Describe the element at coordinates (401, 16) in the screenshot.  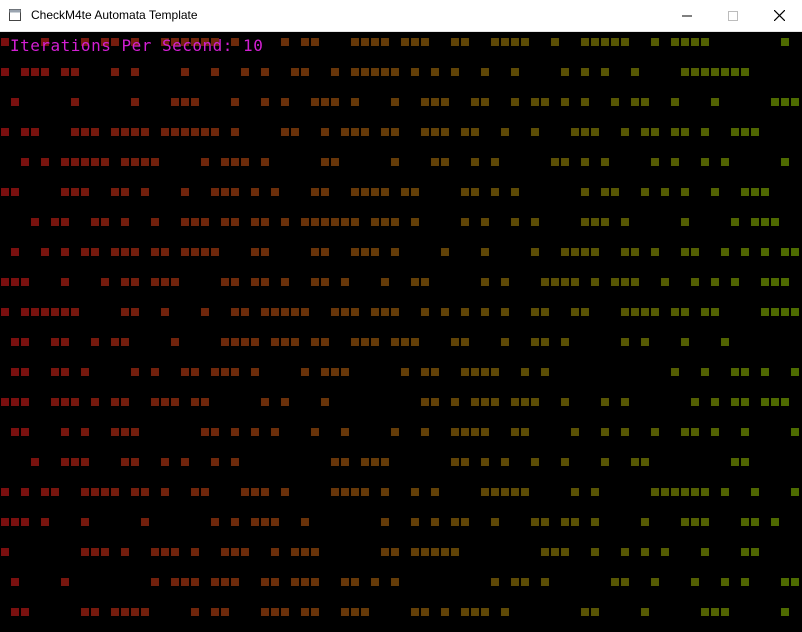
I see `title-bar: CheckM4te Automata Template` at that location.